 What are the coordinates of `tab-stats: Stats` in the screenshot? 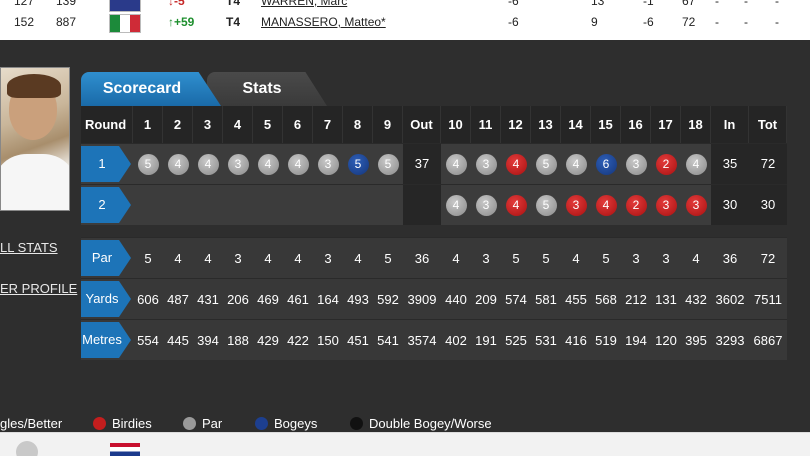 It's located at (267, 89).